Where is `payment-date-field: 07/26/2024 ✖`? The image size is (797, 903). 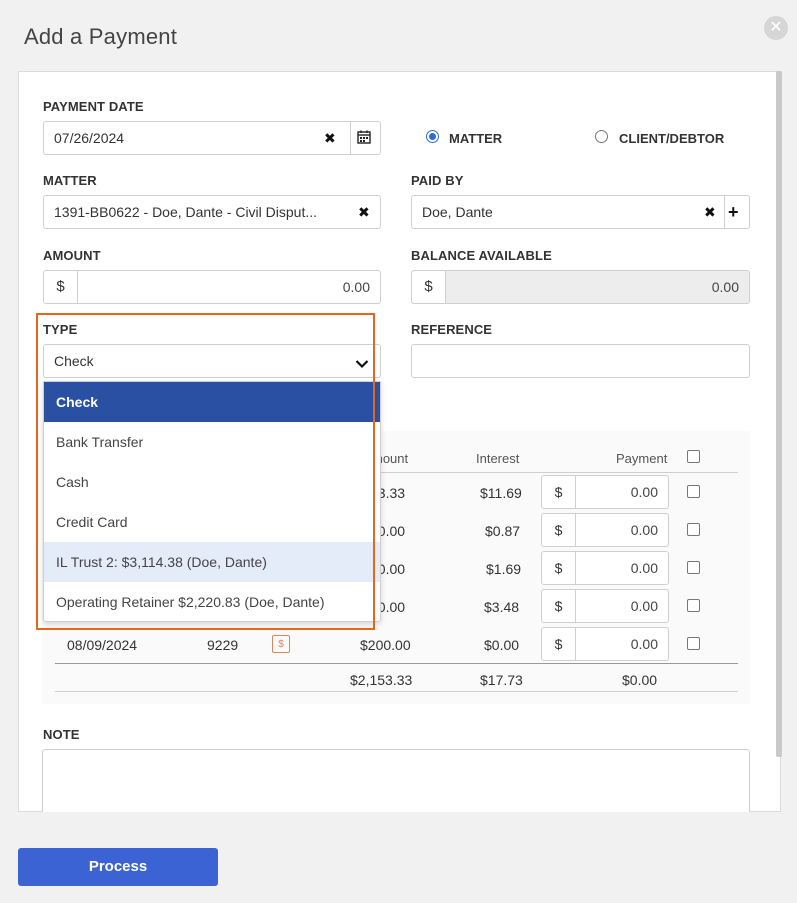 payment-date-field: 07/26/2024 ✖ is located at coordinates (212, 138).